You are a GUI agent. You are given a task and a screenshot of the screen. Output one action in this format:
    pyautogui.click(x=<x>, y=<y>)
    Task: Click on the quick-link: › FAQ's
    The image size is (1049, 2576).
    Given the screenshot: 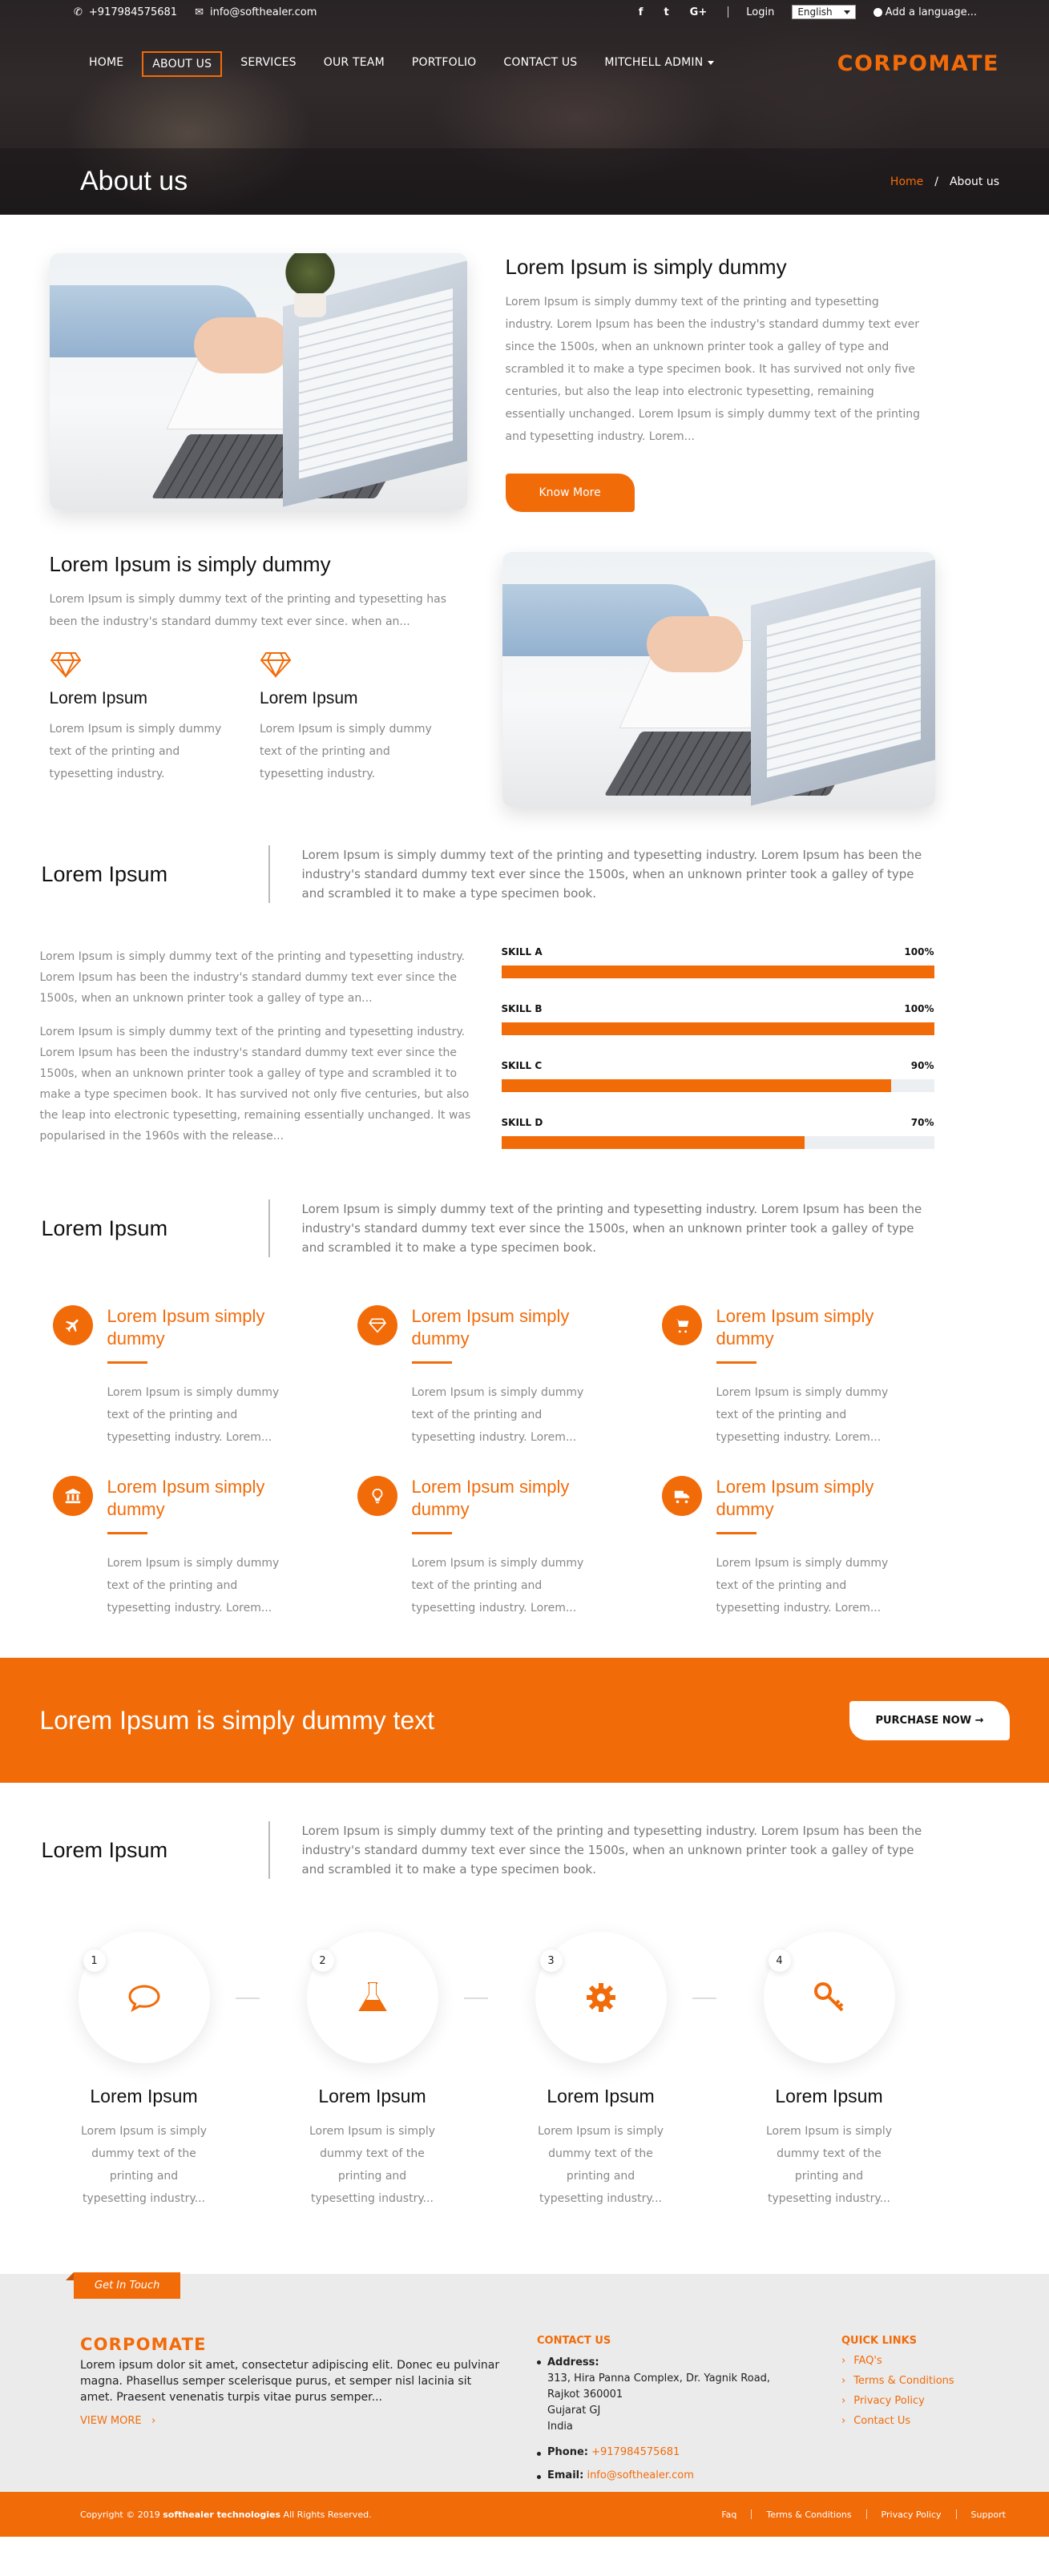 What is the action you would take?
    pyautogui.click(x=897, y=2361)
    